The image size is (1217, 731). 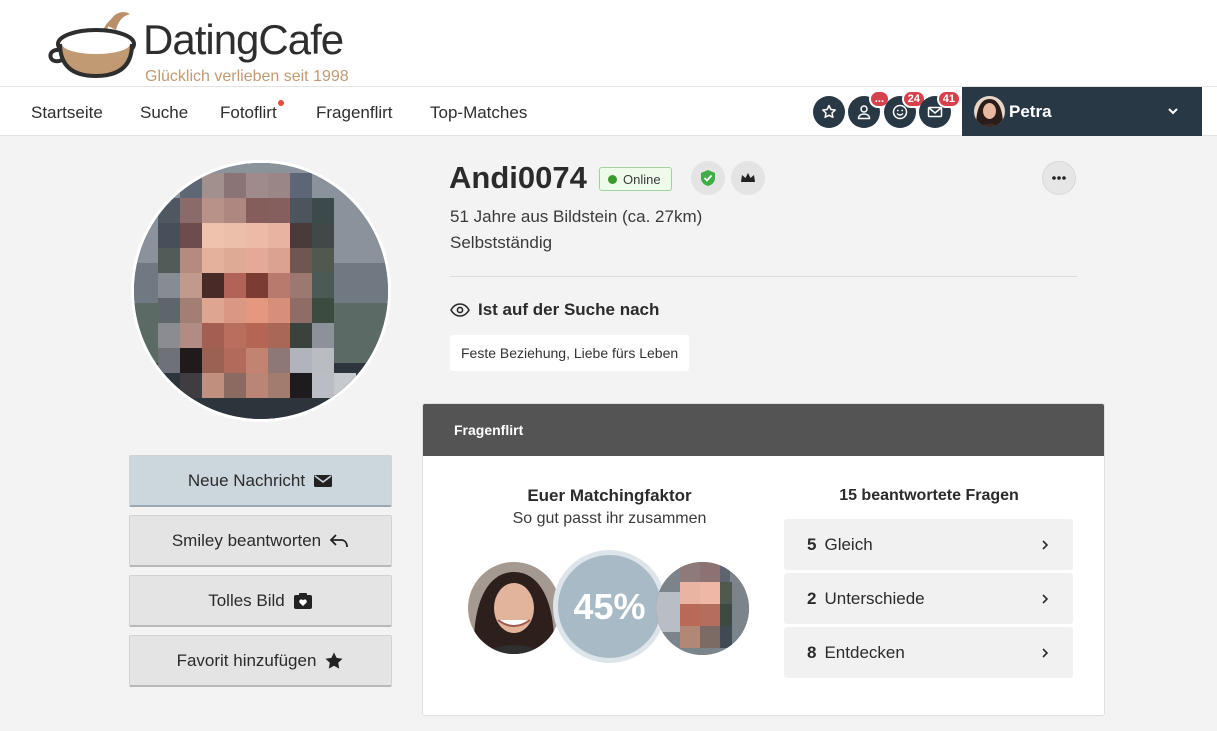 I want to click on site-logo: DatingCafe Glücklich verlieben seit 1998, so click(x=216, y=46).